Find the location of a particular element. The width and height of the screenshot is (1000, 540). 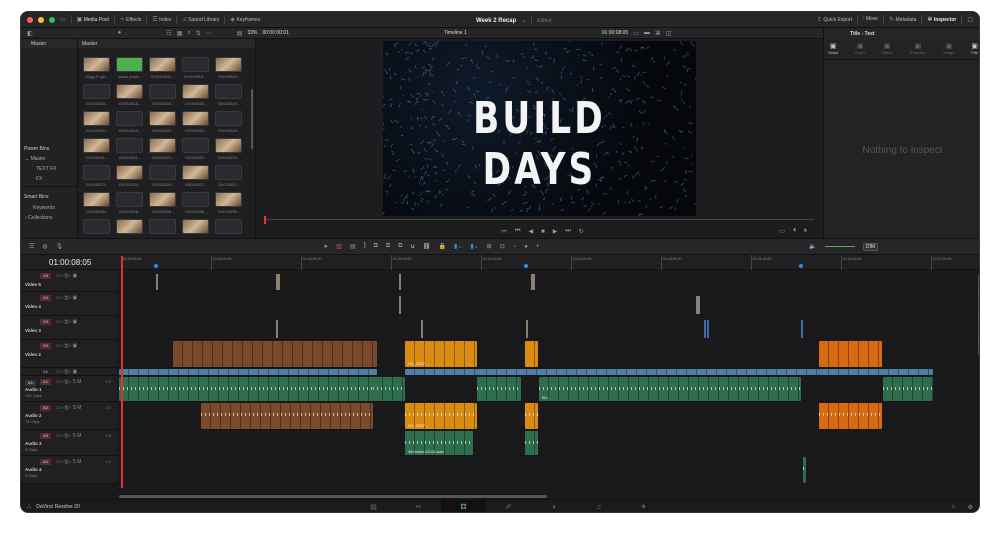

power-bin-text-fx: TEXT FX is located at coordinates (46, 169).